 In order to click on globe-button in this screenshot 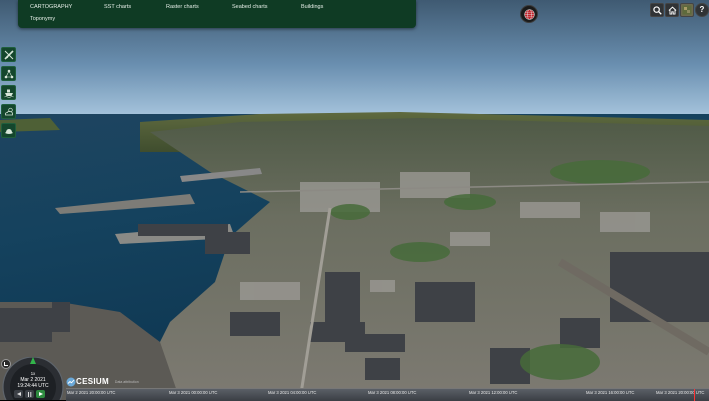, I will do `click(529, 14)`.